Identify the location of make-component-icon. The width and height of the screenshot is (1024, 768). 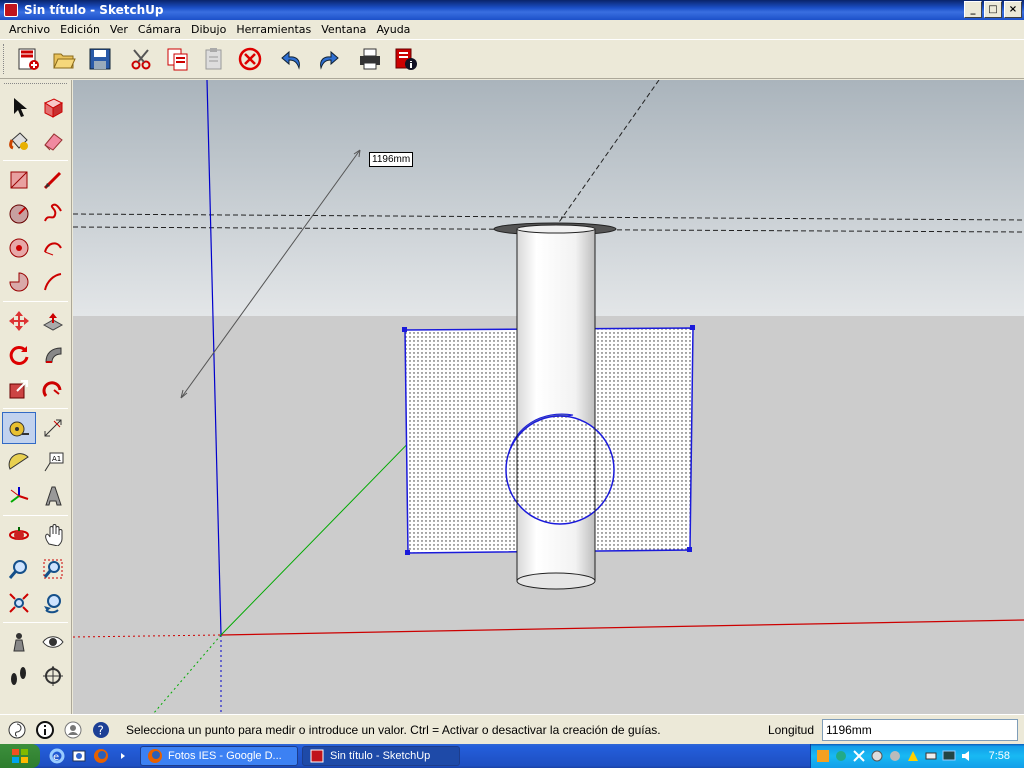
(53, 107).